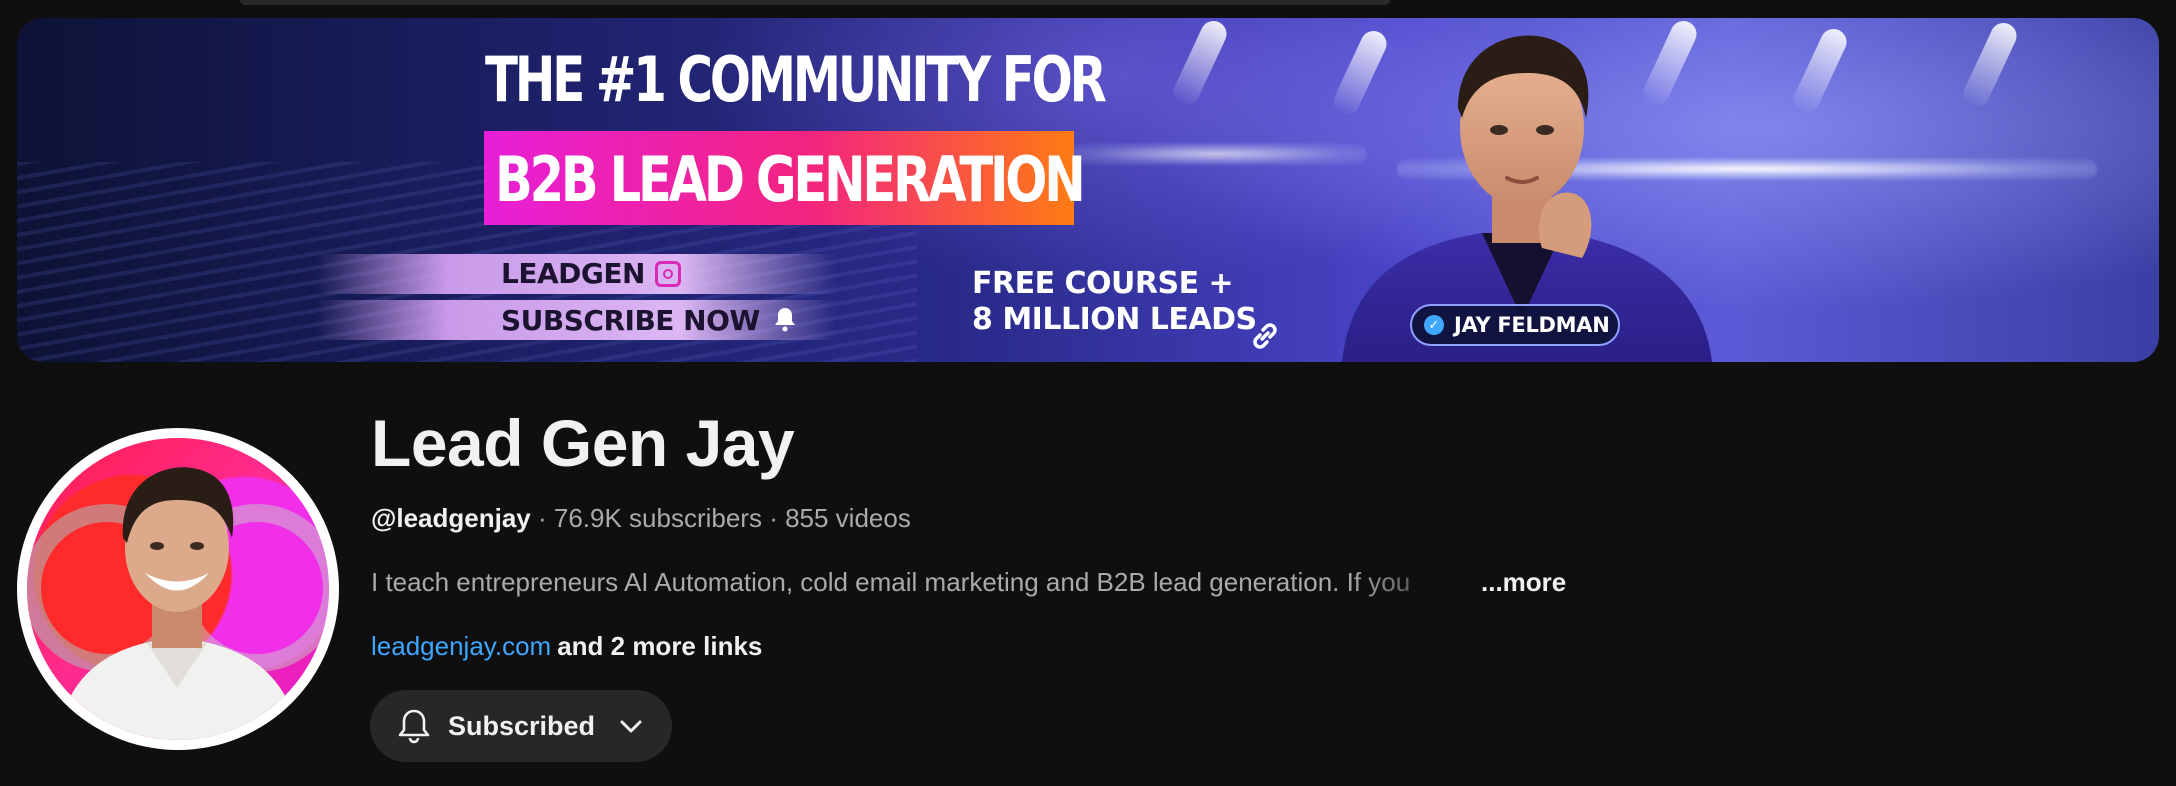 The width and height of the screenshot is (2176, 786). I want to click on subscribed-button: Subscribed, so click(521, 726).